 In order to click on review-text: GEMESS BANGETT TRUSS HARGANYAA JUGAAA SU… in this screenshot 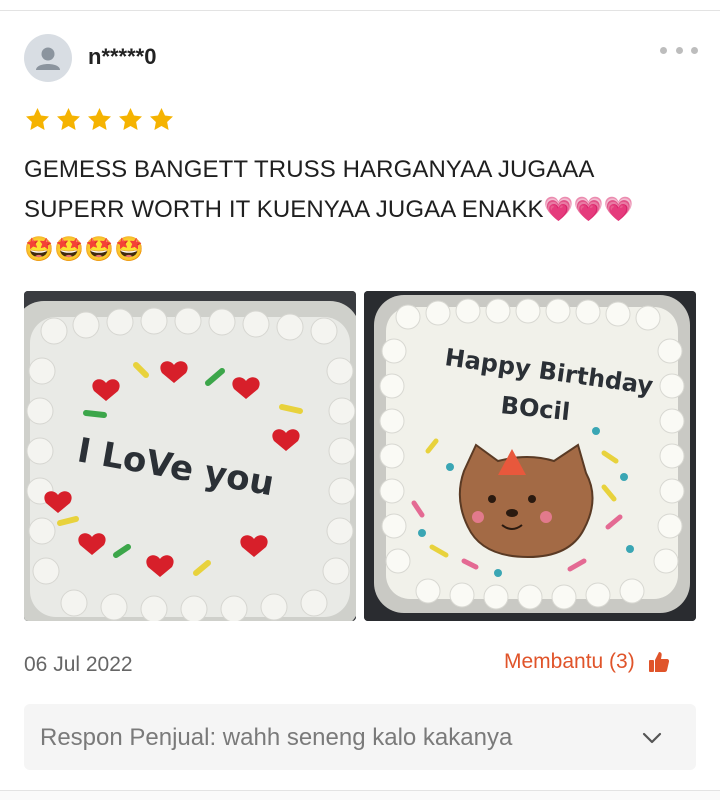, I will do `click(329, 209)`.